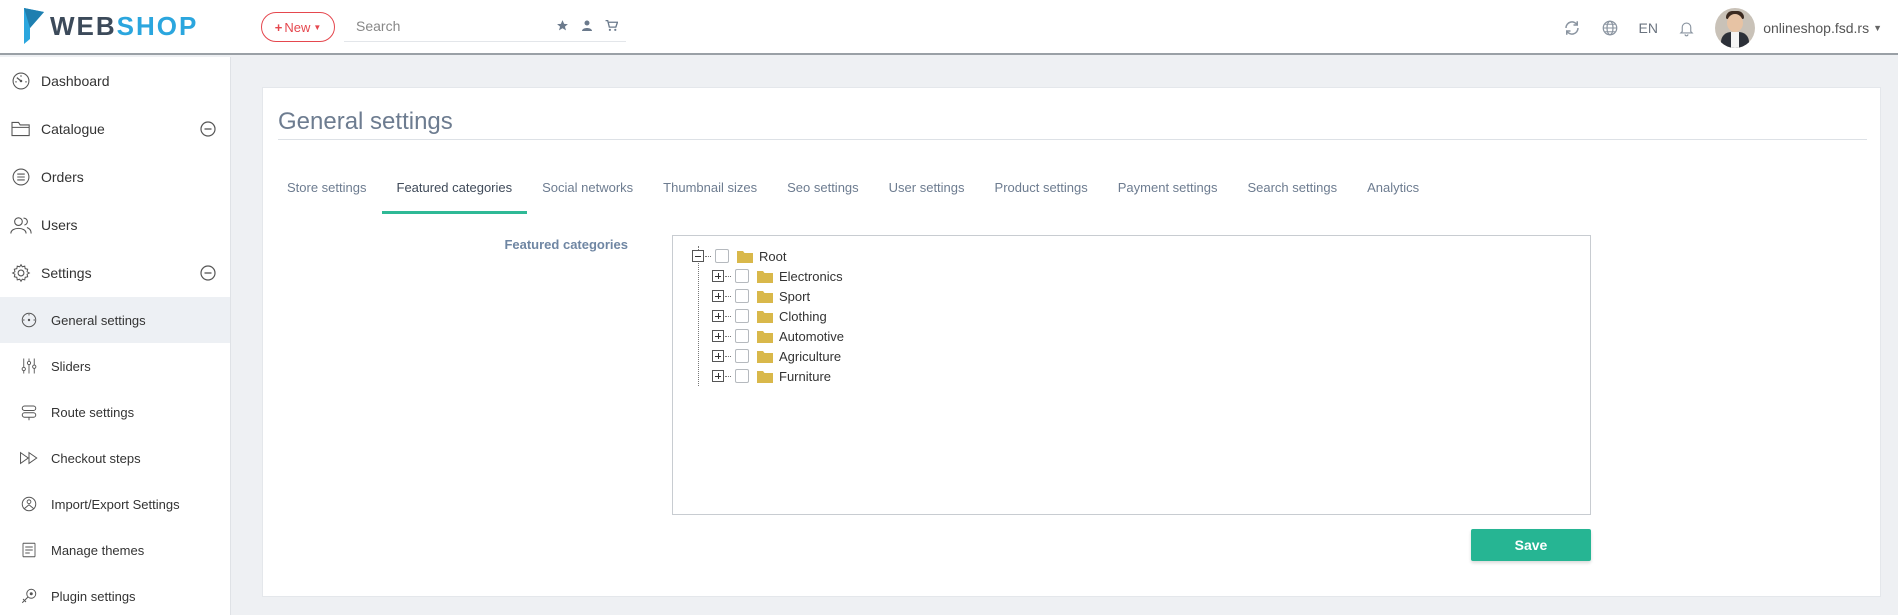  I want to click on tree-node: Automotive, so click(778, 336).